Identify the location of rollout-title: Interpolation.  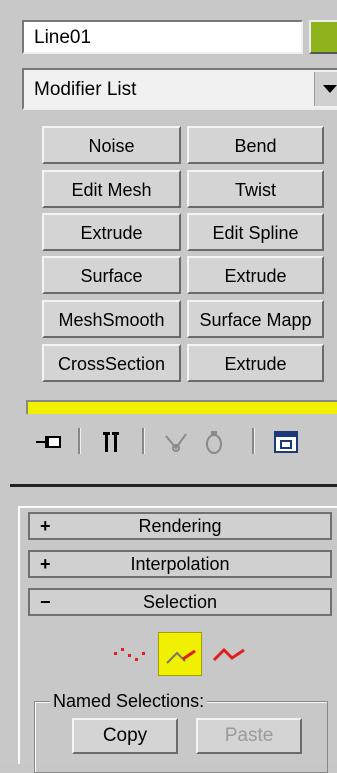
(180, 564).